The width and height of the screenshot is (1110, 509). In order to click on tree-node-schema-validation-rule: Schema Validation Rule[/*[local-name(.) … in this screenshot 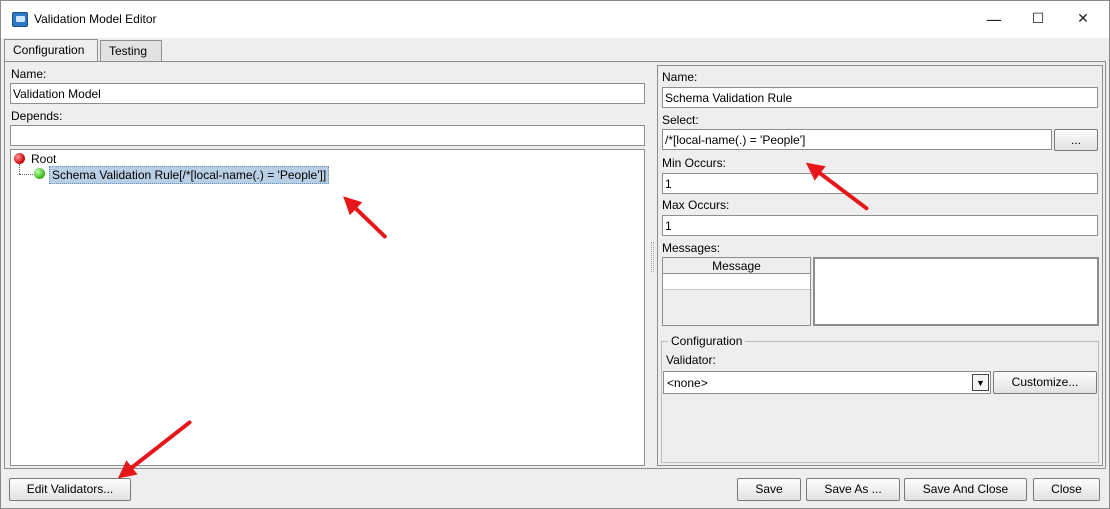, I will do `click(189, 175)`.